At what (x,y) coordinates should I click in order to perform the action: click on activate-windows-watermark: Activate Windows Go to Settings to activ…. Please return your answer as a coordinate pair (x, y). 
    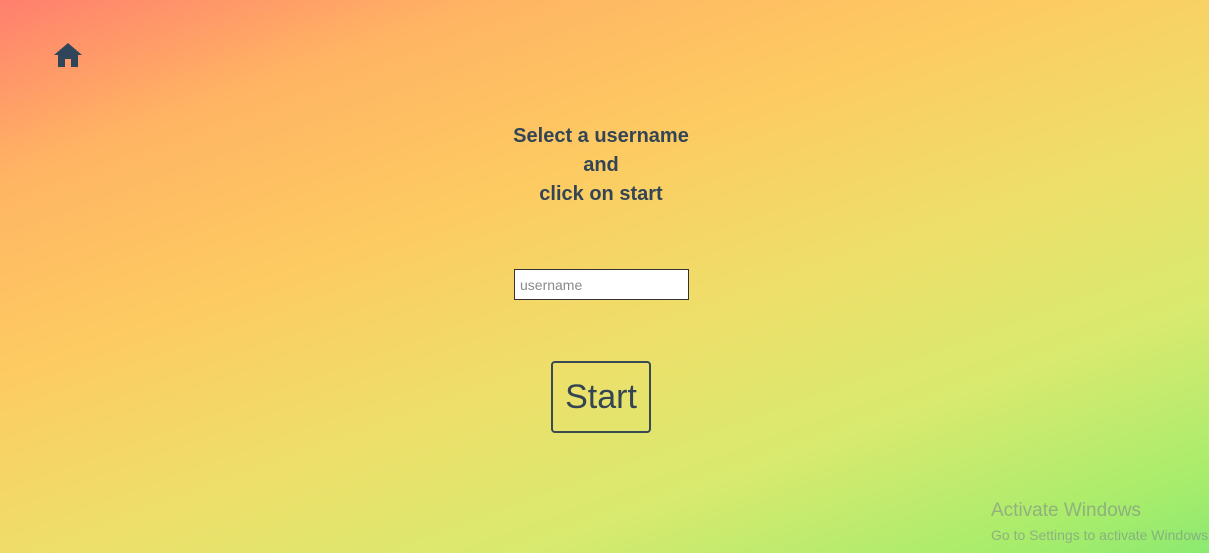
    Looking at the image, I should click on (1100, 522).